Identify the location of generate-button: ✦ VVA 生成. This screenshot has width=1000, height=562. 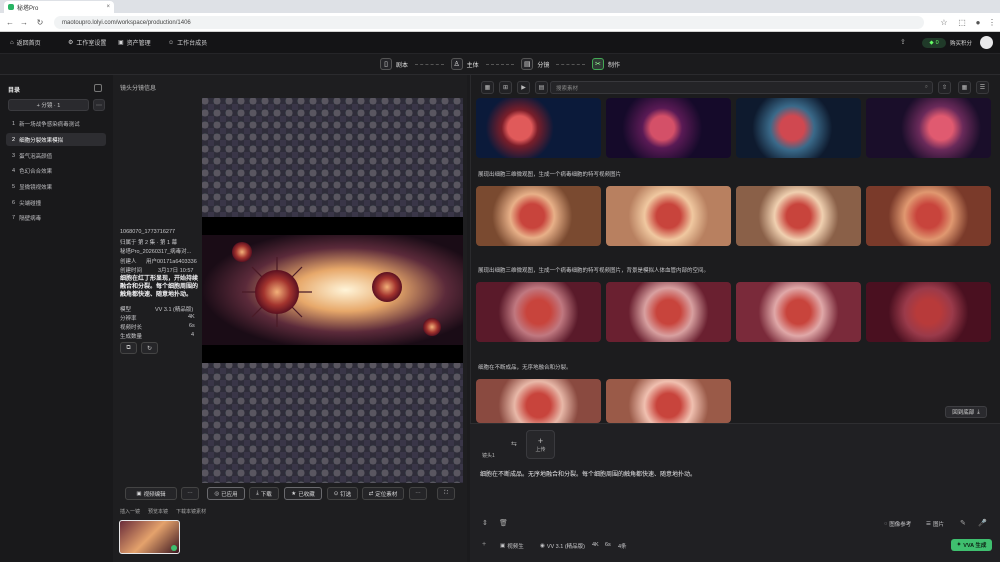
(971, 545).